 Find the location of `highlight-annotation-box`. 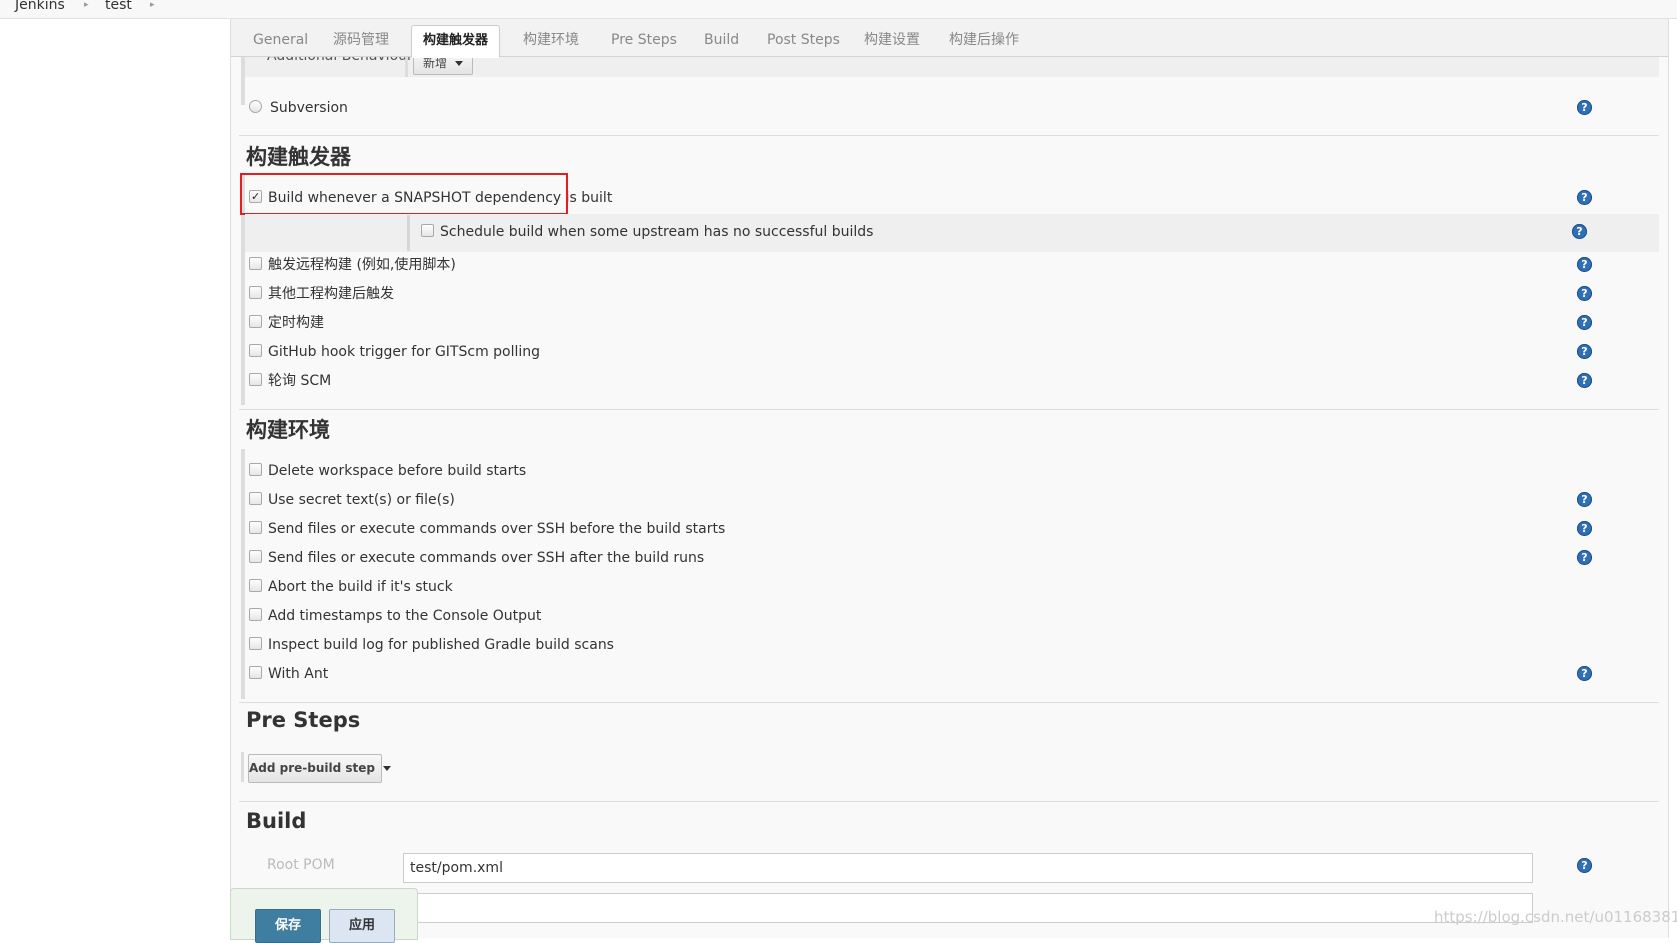

highlight-annotation-box is located at coordinates (404, 194).